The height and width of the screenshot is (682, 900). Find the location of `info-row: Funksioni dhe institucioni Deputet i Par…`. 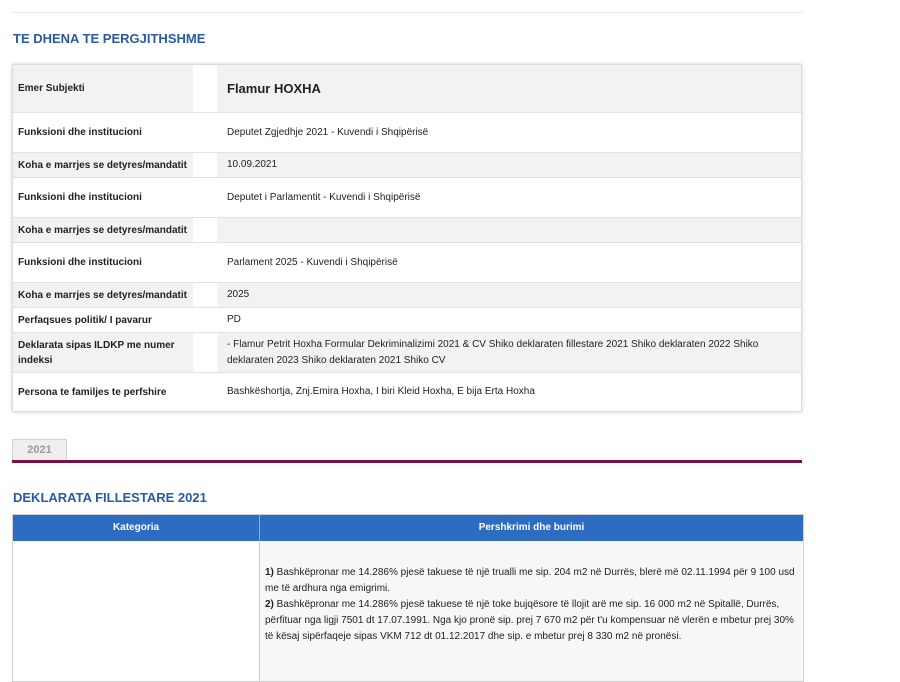

info-row: Funksioni dhe institucioni Deputet i Par… is located at coordinates (407, 197).